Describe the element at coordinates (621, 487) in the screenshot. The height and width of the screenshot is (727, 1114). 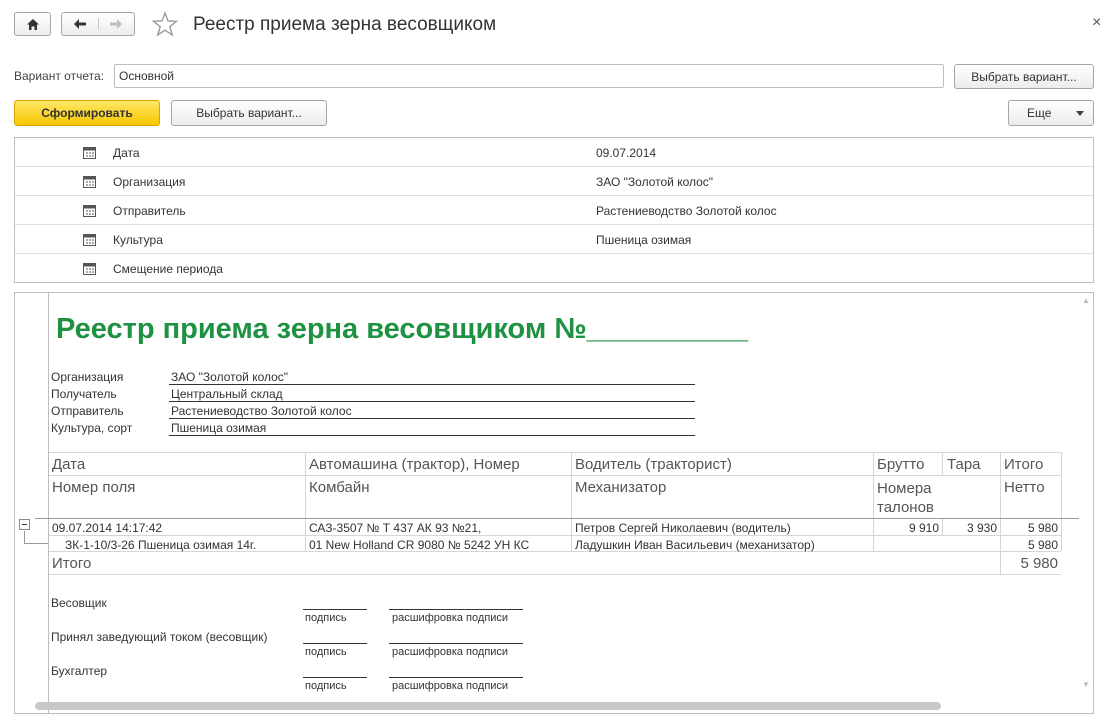
I see `column-header: Механизатор` at that location.